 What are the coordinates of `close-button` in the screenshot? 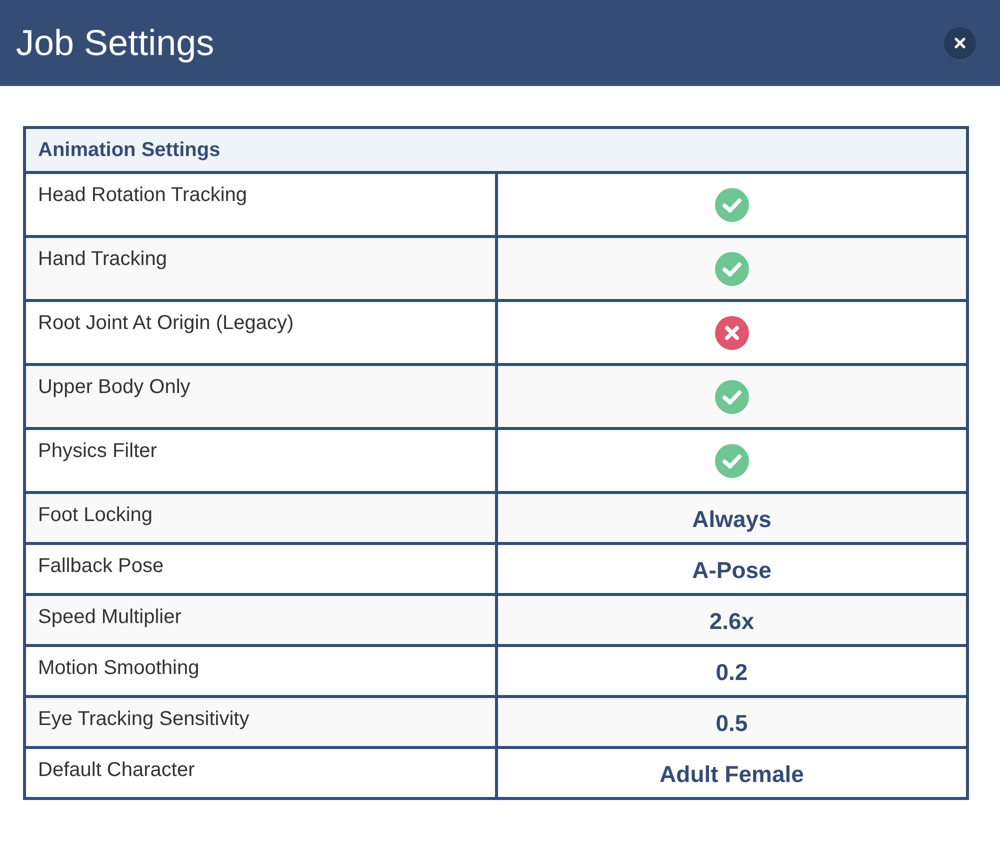 It's located at (960, 43).